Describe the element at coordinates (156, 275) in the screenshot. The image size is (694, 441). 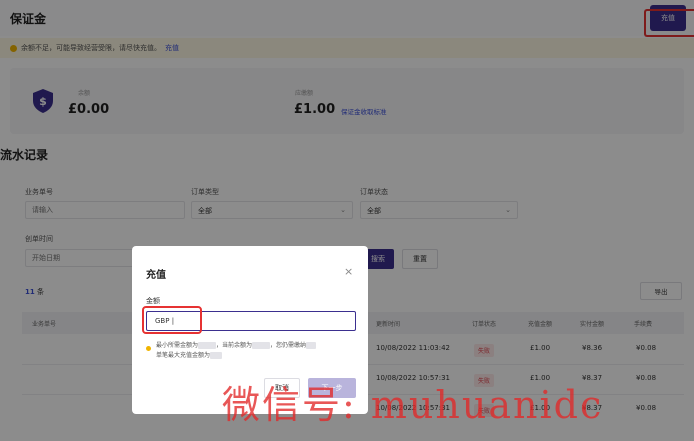
I see `dialog-title: 充值` at that location.